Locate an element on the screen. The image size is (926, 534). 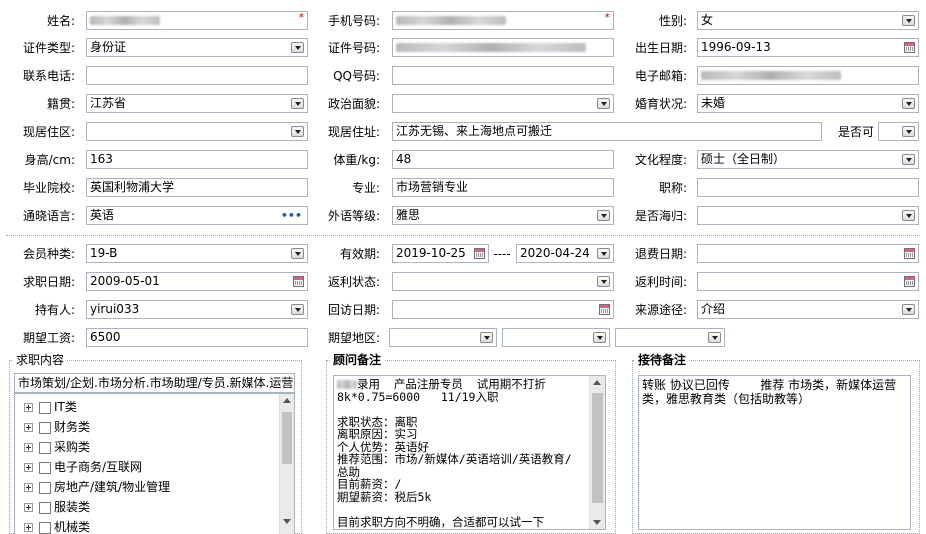
region-city-select is located at coordinates (556, 337).